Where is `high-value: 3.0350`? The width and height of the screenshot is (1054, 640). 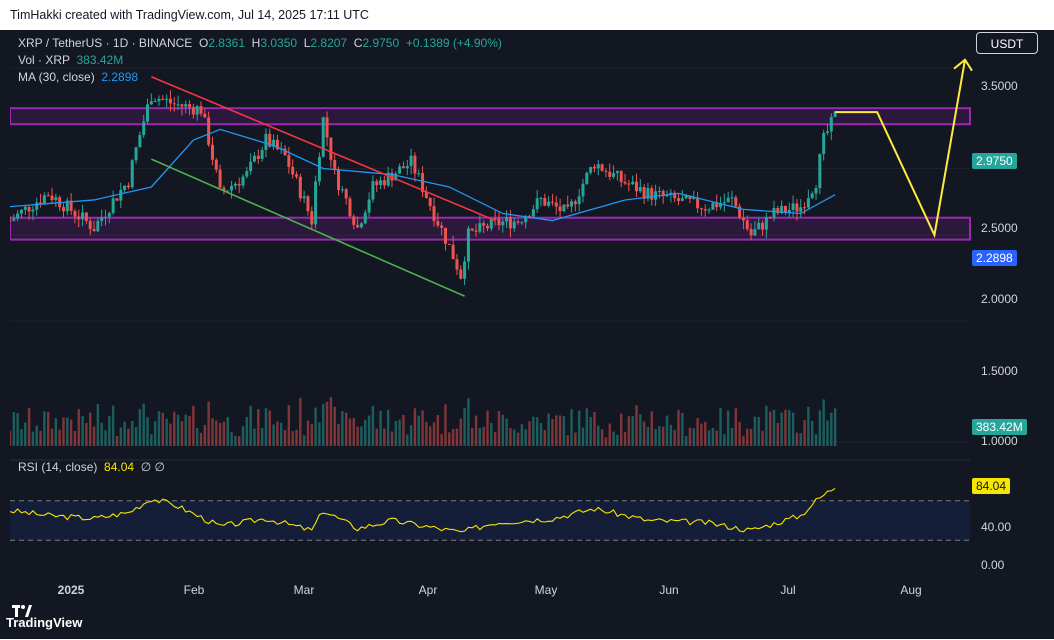
high-value: 3.0350 is located at coordinates (279, 43).